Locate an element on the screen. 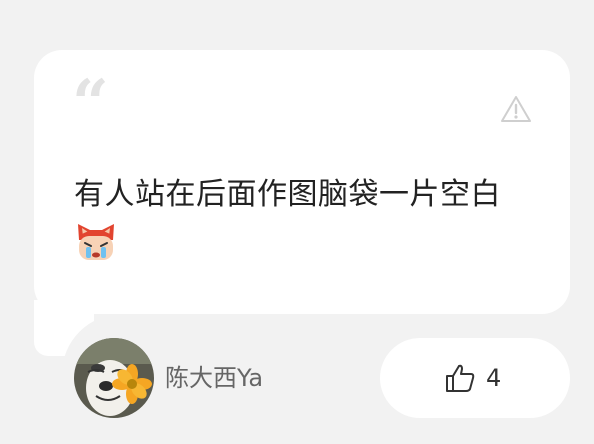 The image size is (594, 444). avatar is located at coordinates (114, 378).